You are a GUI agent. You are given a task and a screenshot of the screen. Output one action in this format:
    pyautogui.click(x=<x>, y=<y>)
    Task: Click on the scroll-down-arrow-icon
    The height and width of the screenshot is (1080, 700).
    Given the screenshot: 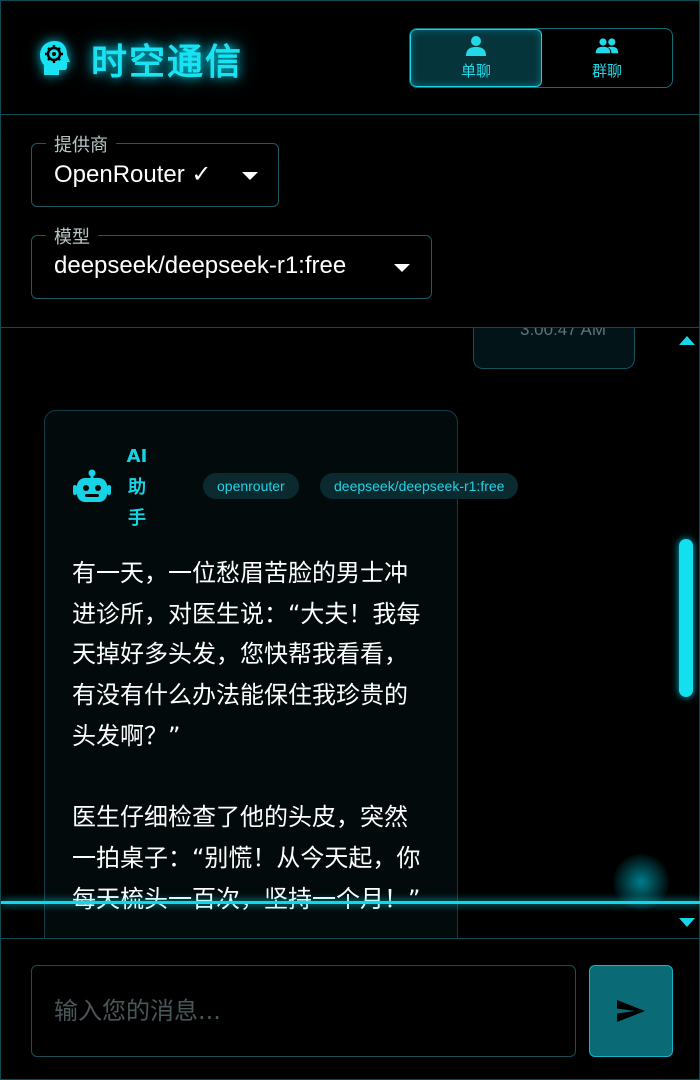 What is the action you would take?
    pyautogui.click(x=687, y=922)
    